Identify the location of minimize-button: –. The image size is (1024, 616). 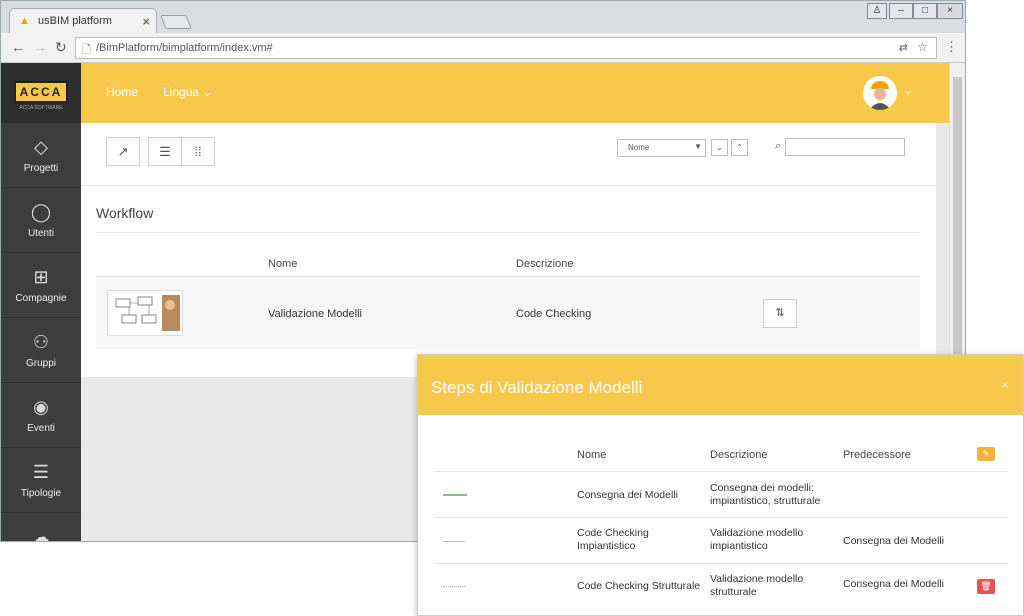
(901, 11).